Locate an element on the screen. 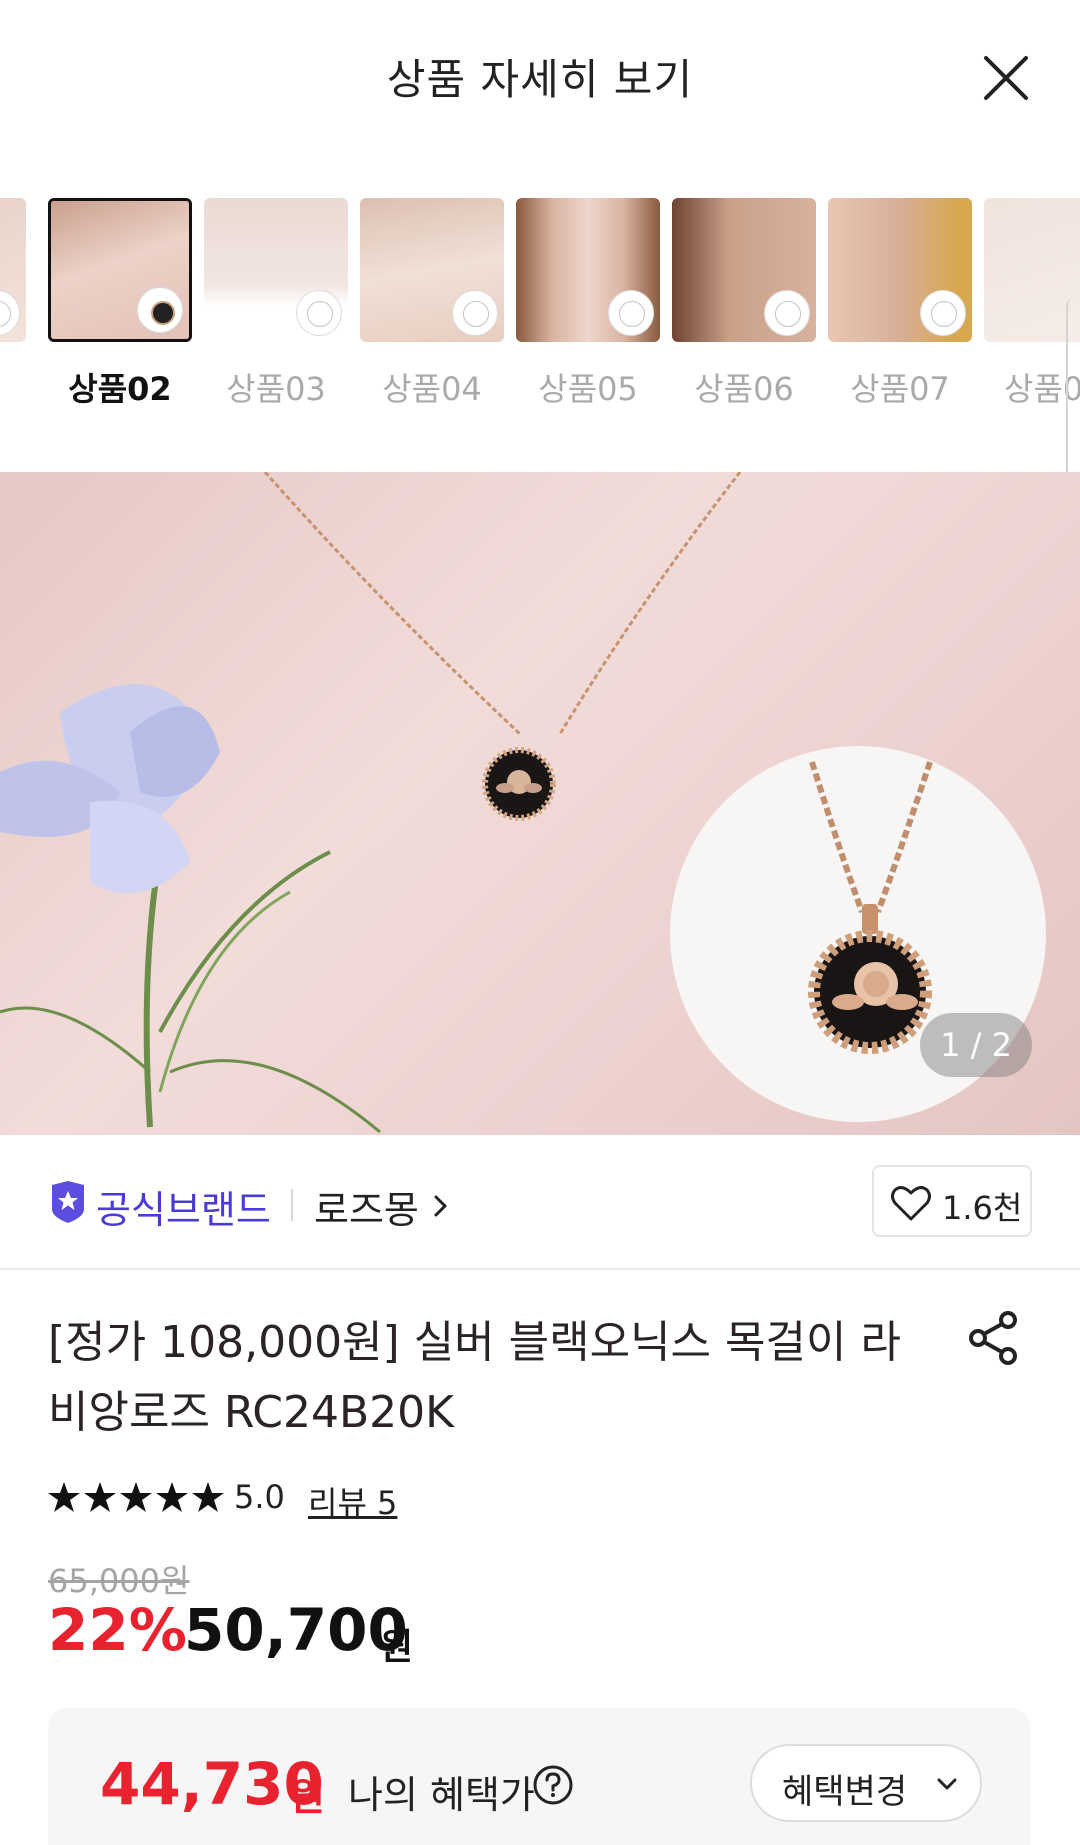 This screenshot has height=1845, width=1080. sale-price: 50,700 is located at coordinates (296, 1630).